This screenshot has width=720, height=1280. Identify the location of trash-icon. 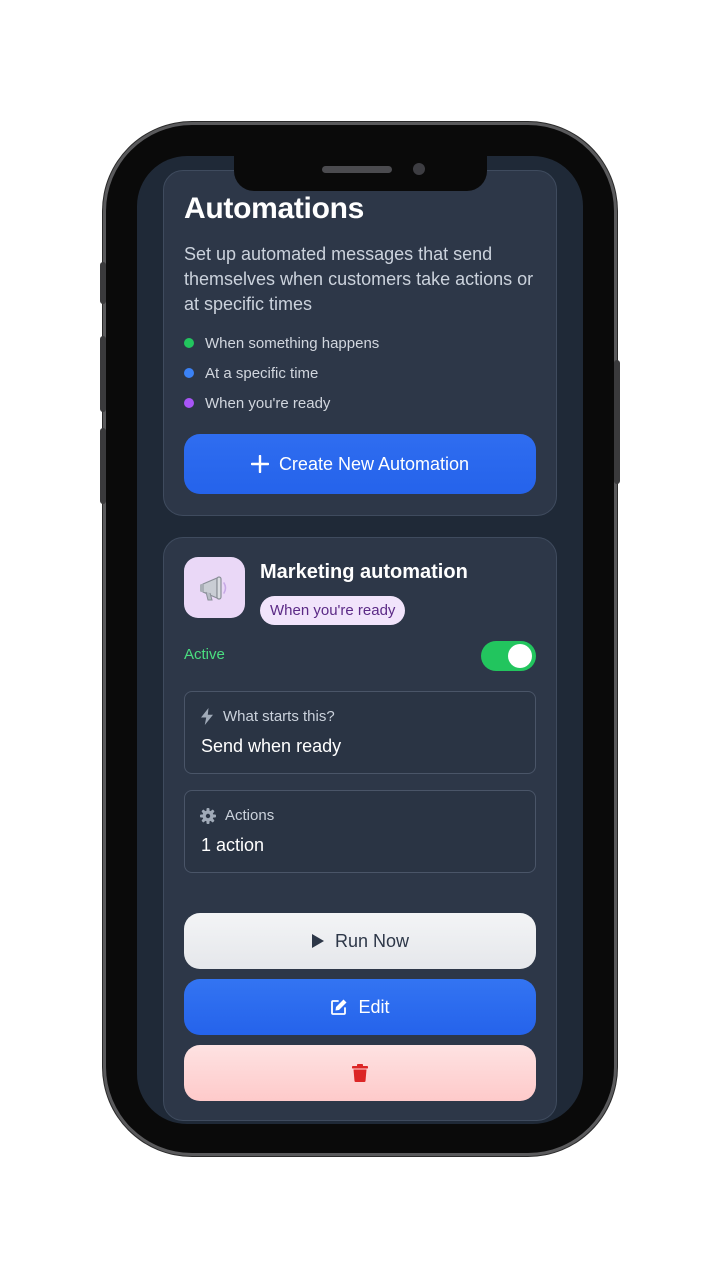
(360, 1073).